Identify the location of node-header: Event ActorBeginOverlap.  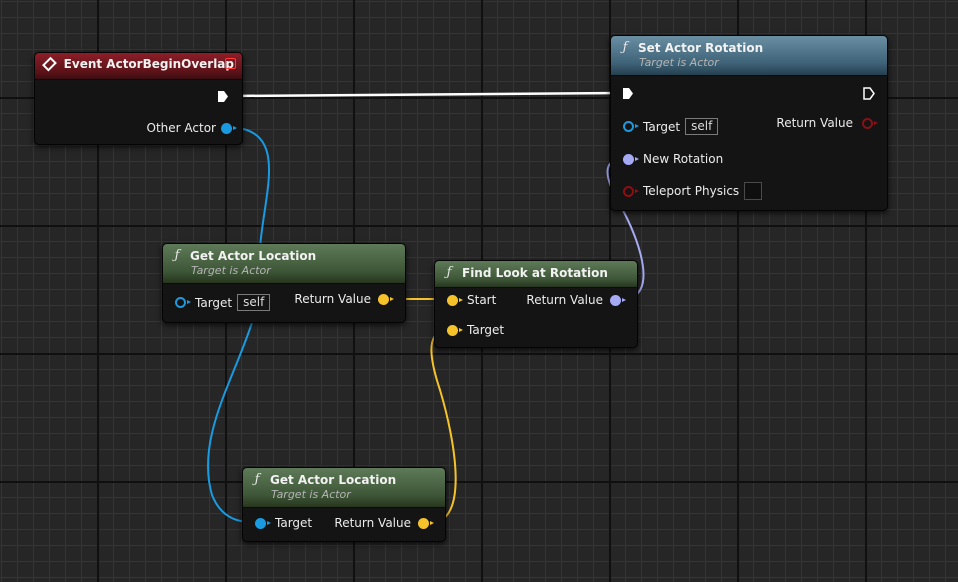
(138, 66).